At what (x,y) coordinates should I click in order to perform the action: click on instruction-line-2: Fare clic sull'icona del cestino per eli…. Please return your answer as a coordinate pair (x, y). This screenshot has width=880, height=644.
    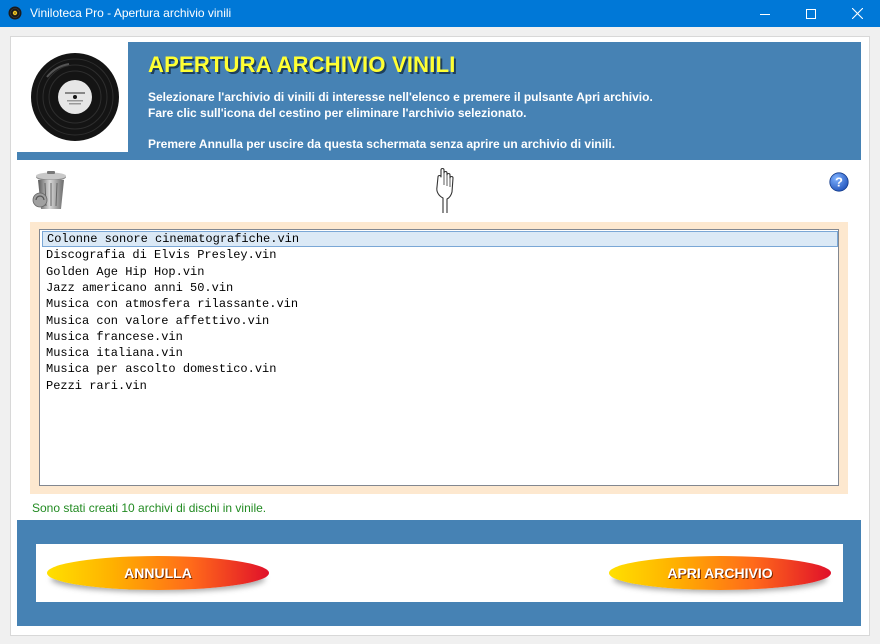
    Looking at the image, I should click on (337, 113).